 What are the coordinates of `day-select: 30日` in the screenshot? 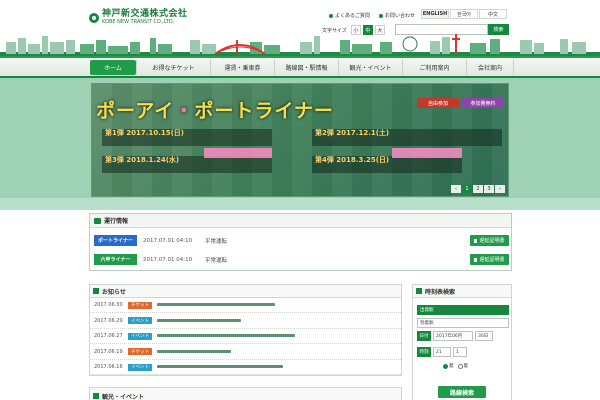 It's located at (484, 336).